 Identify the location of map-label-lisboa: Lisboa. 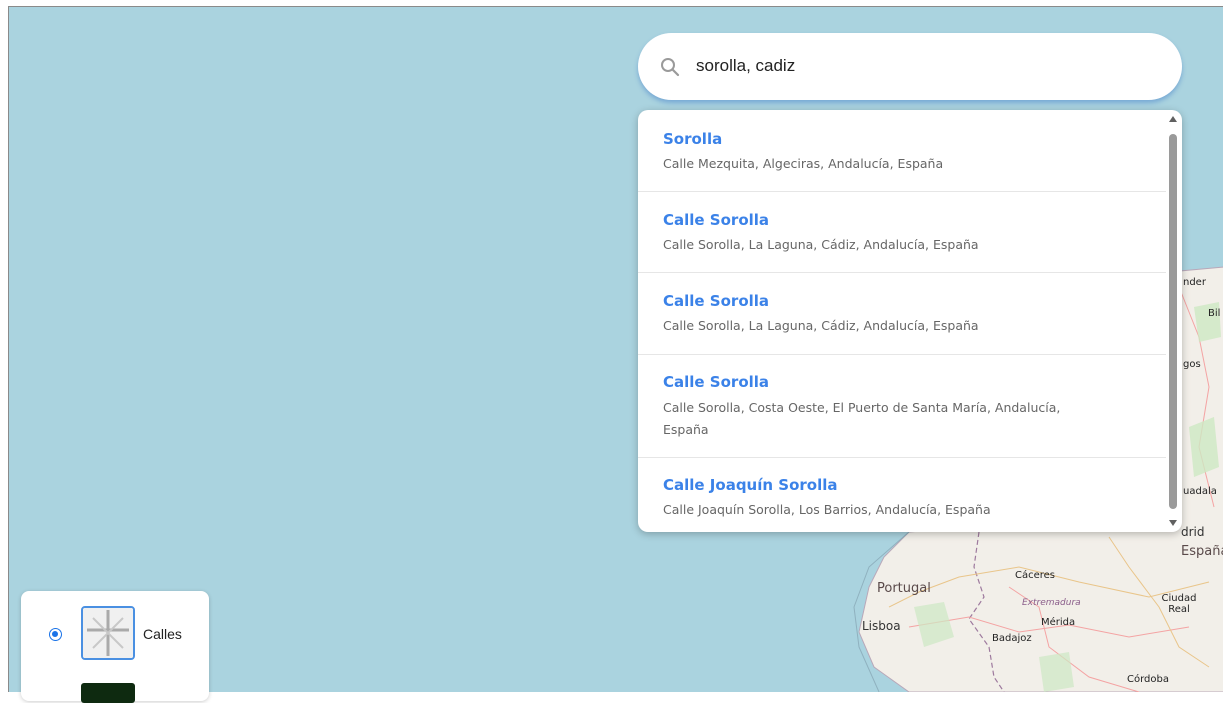
(881, 626).